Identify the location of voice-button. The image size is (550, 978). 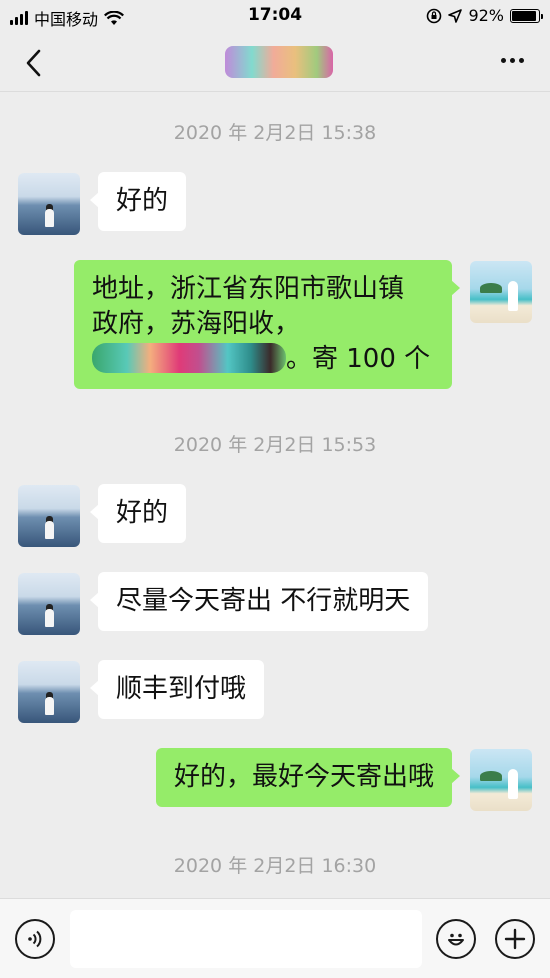
(35, 939).